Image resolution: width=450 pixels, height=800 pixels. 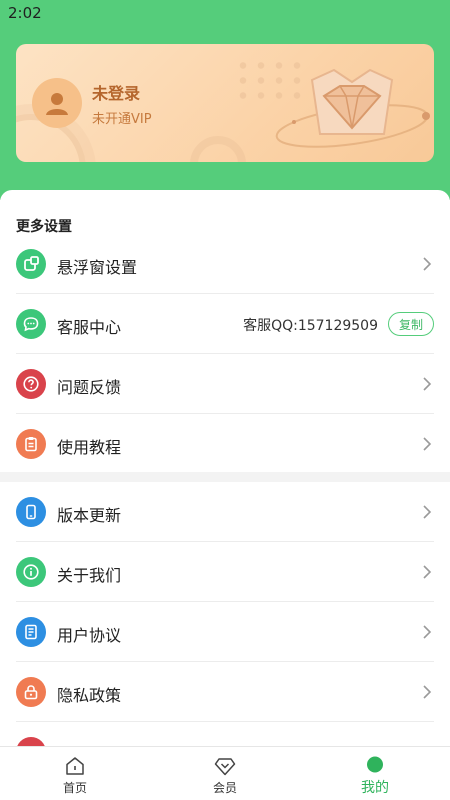 What do you see at coordinates (31, 384) in the screenshot?
I see `question-icon` at bounding box center [31, 384].